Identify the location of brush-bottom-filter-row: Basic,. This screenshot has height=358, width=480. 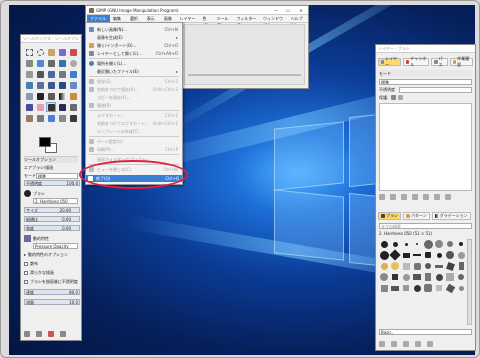
(425, 331).